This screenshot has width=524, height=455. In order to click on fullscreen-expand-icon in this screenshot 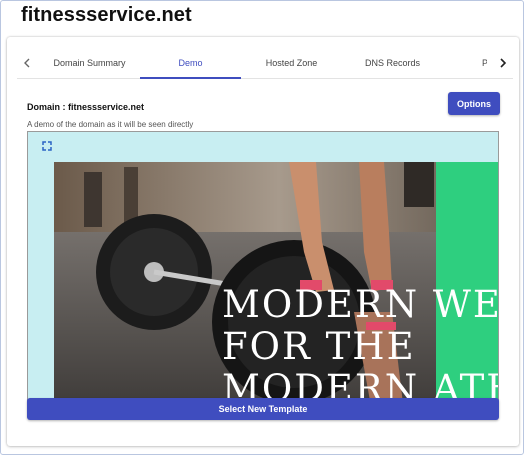, I will do `click(47, 144)`.